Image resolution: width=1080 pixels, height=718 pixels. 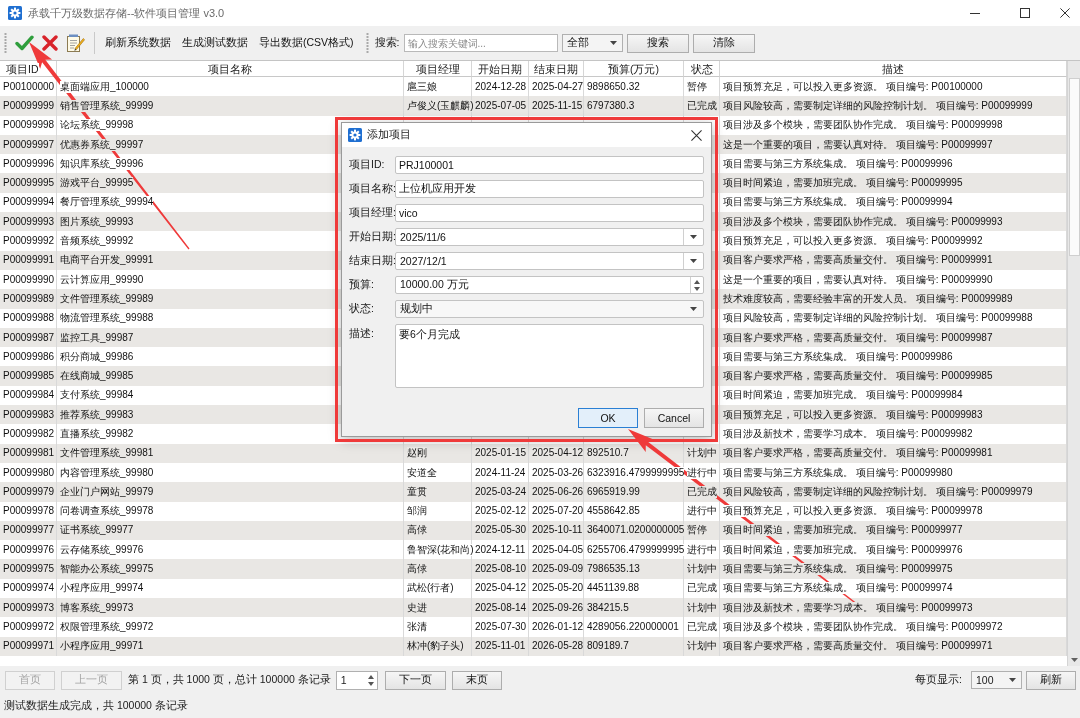 I want to click on table-cell: 6965919.99, so click(x=634, y=492).